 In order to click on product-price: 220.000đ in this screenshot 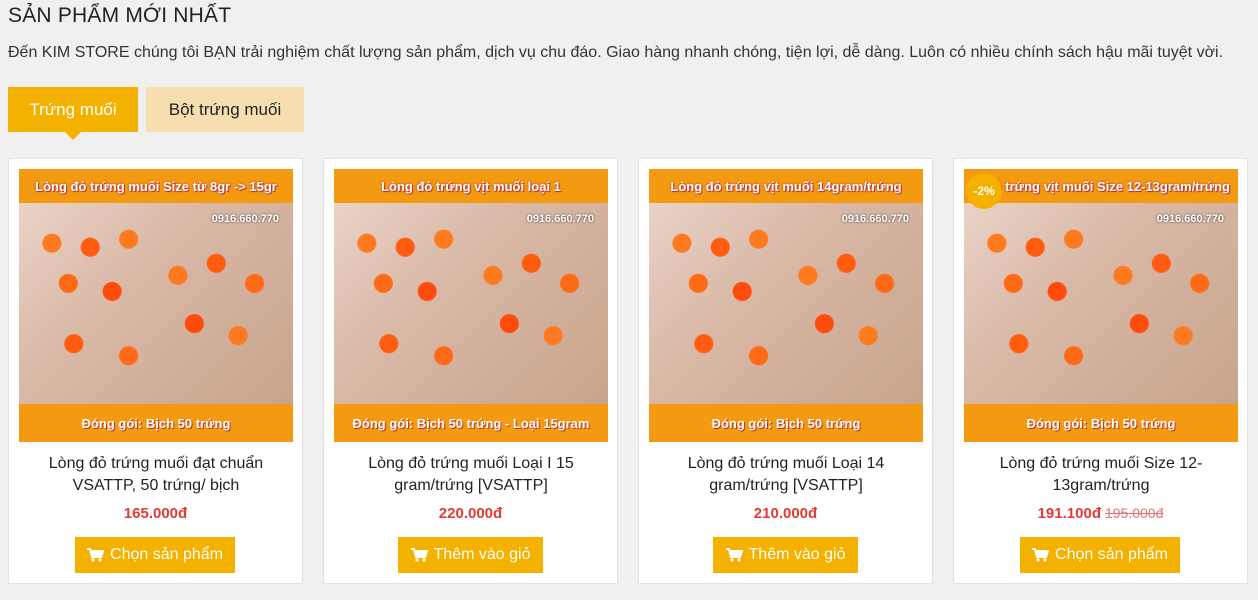, I will do `click(470, 513)`.